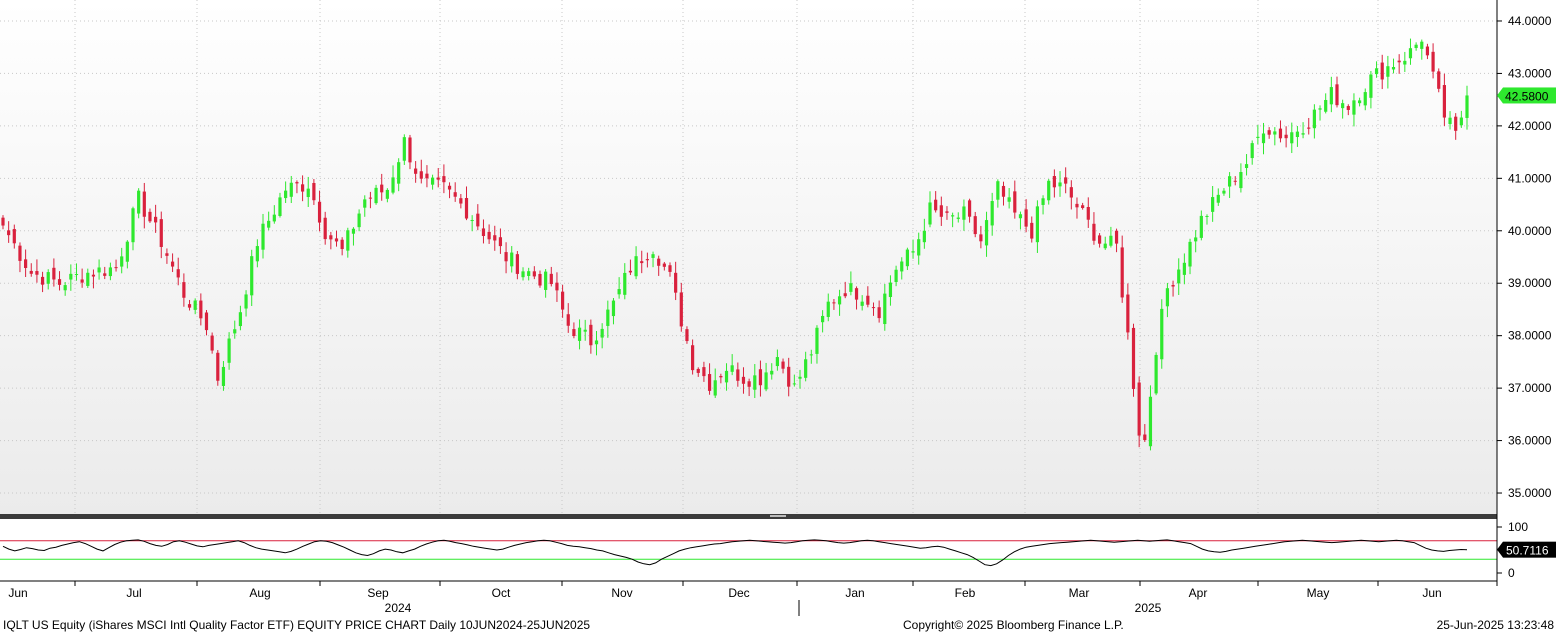 This screenshot has height=634, width=1556. What do you see at coordinates (778, 516) in the screenshot?
I see `divider-handle` at bounding box center [778, 516].